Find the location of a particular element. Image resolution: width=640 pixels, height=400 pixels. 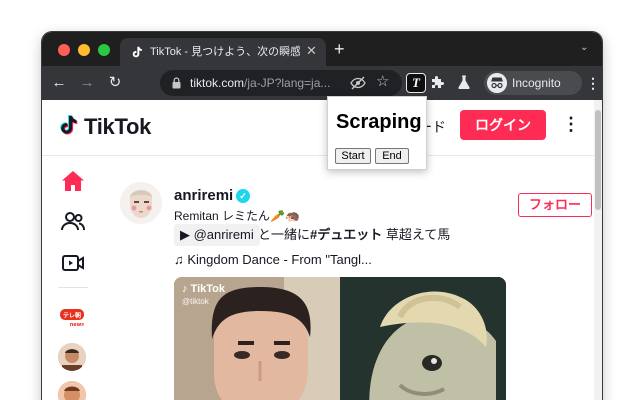

incognito-profile-button: Incognito is located at coordinates (533, 83).